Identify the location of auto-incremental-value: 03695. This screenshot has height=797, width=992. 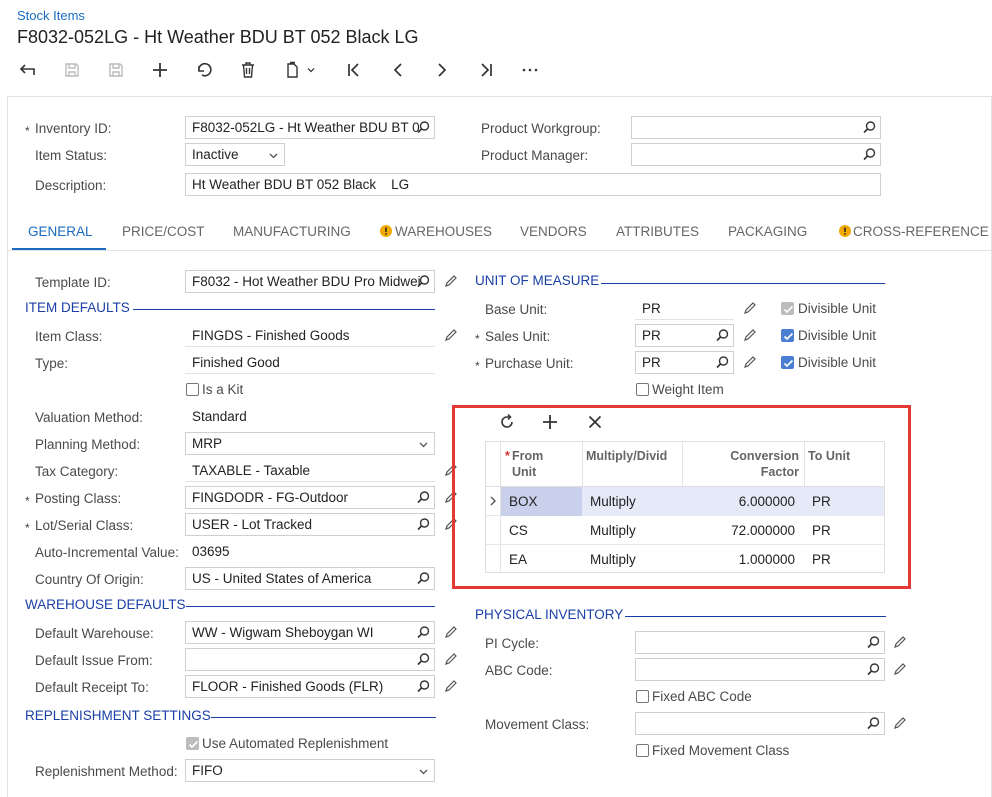
(211, 551).